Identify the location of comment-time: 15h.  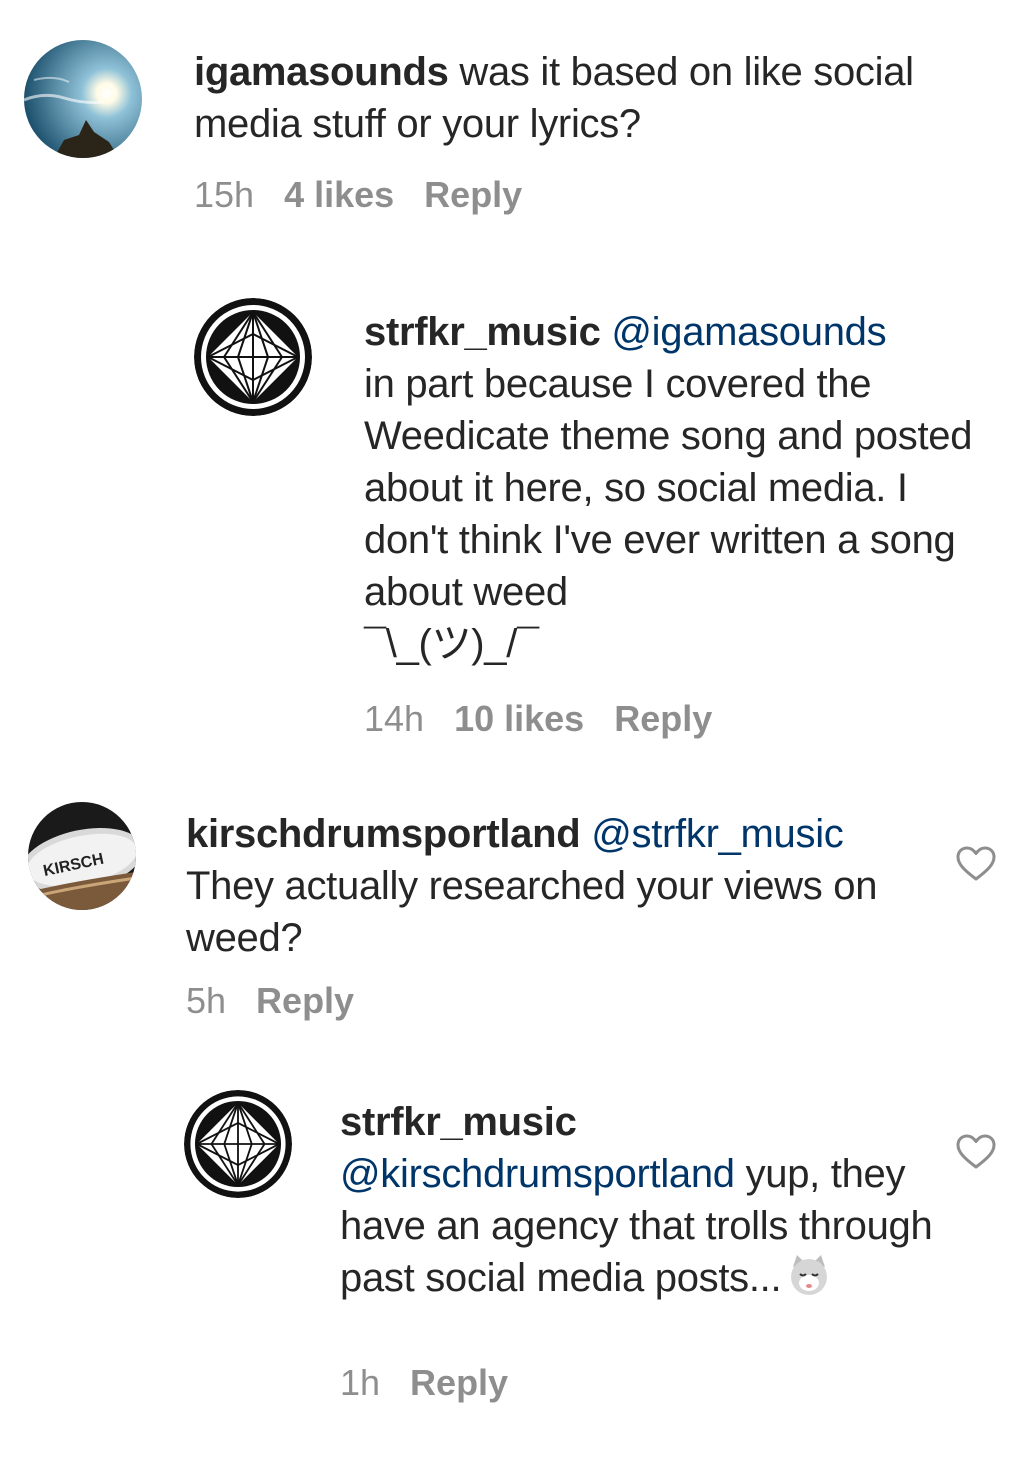
(224, 194).